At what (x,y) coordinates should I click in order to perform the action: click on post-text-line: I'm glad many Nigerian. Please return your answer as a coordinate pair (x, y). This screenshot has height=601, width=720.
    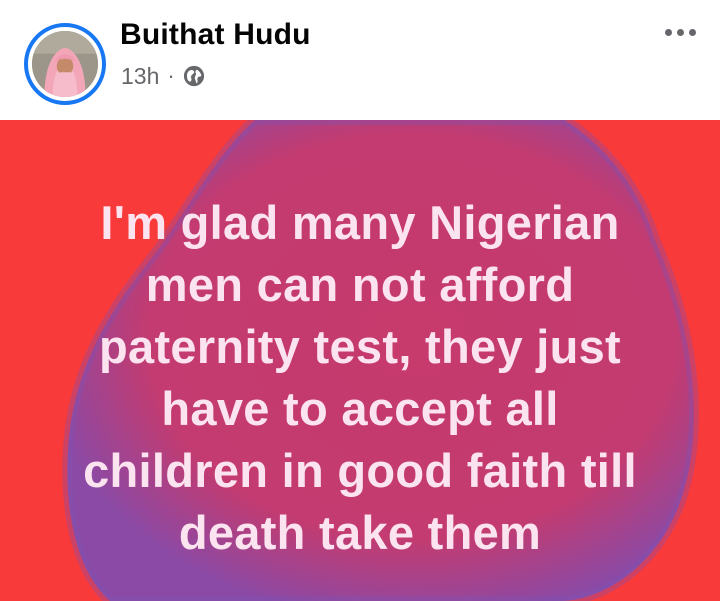
    Looking at the image, I should click on (360, 222).